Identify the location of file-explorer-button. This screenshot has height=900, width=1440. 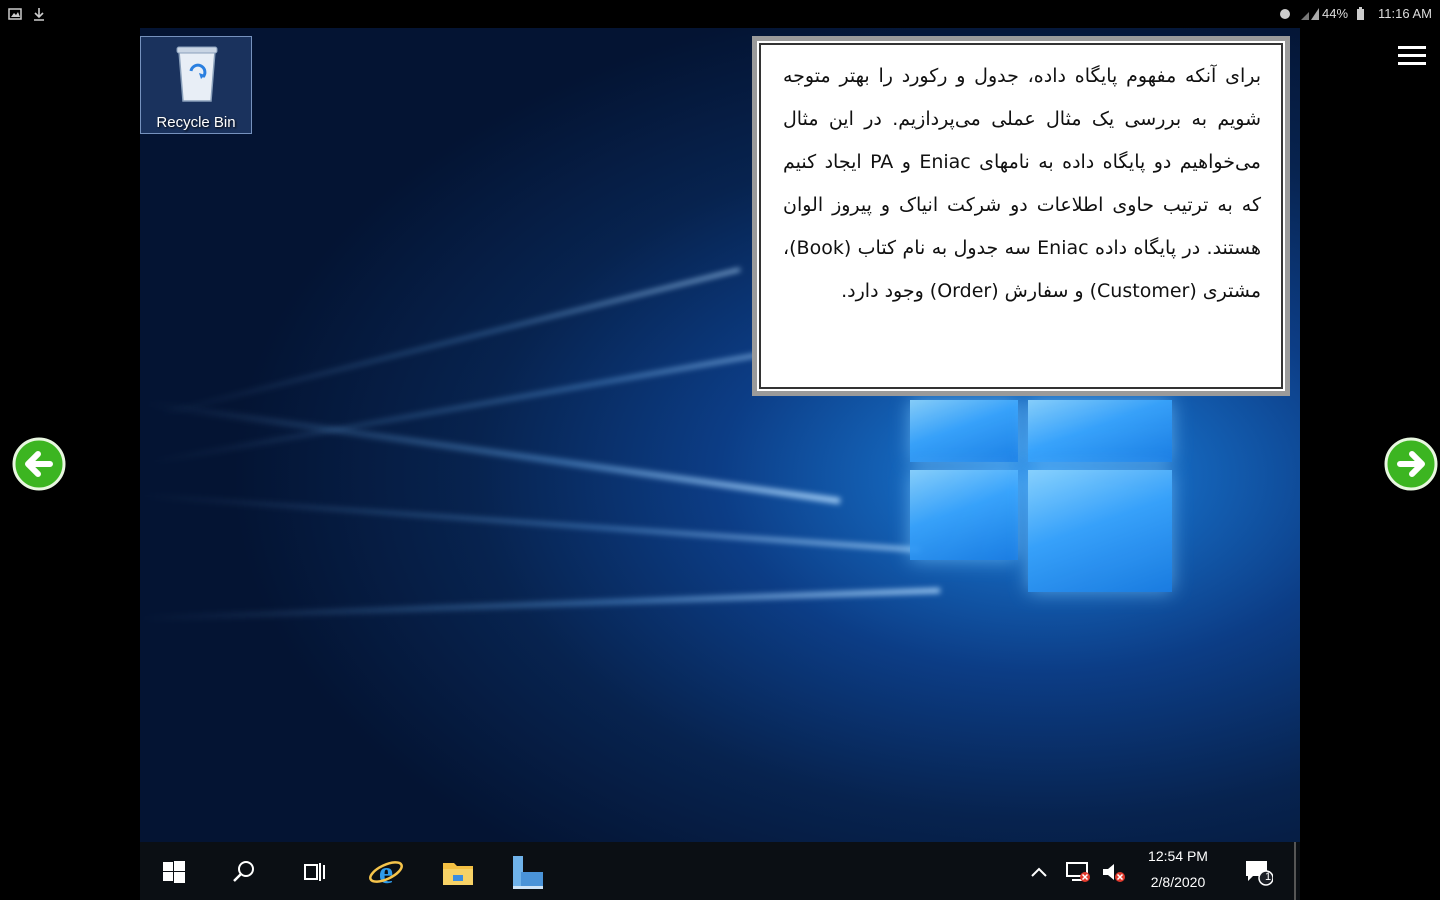
(458, 872).